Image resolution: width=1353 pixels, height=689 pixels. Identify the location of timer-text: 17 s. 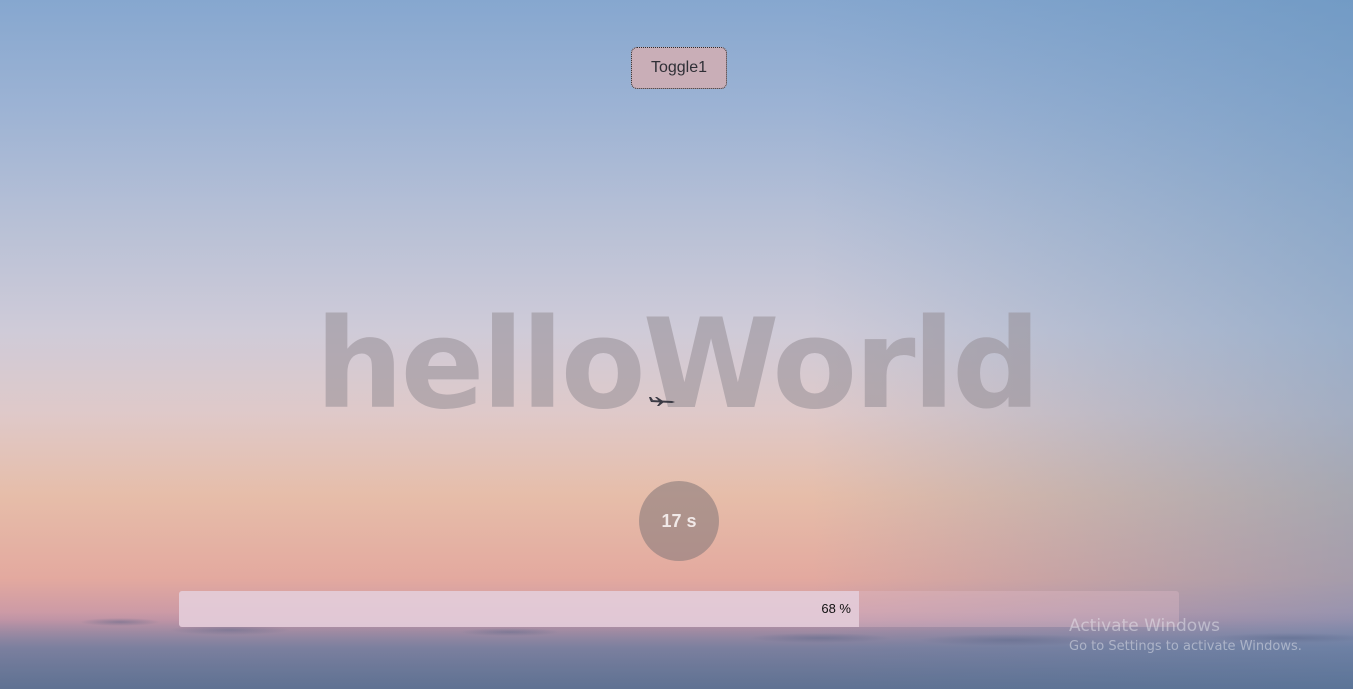
(679, 520).